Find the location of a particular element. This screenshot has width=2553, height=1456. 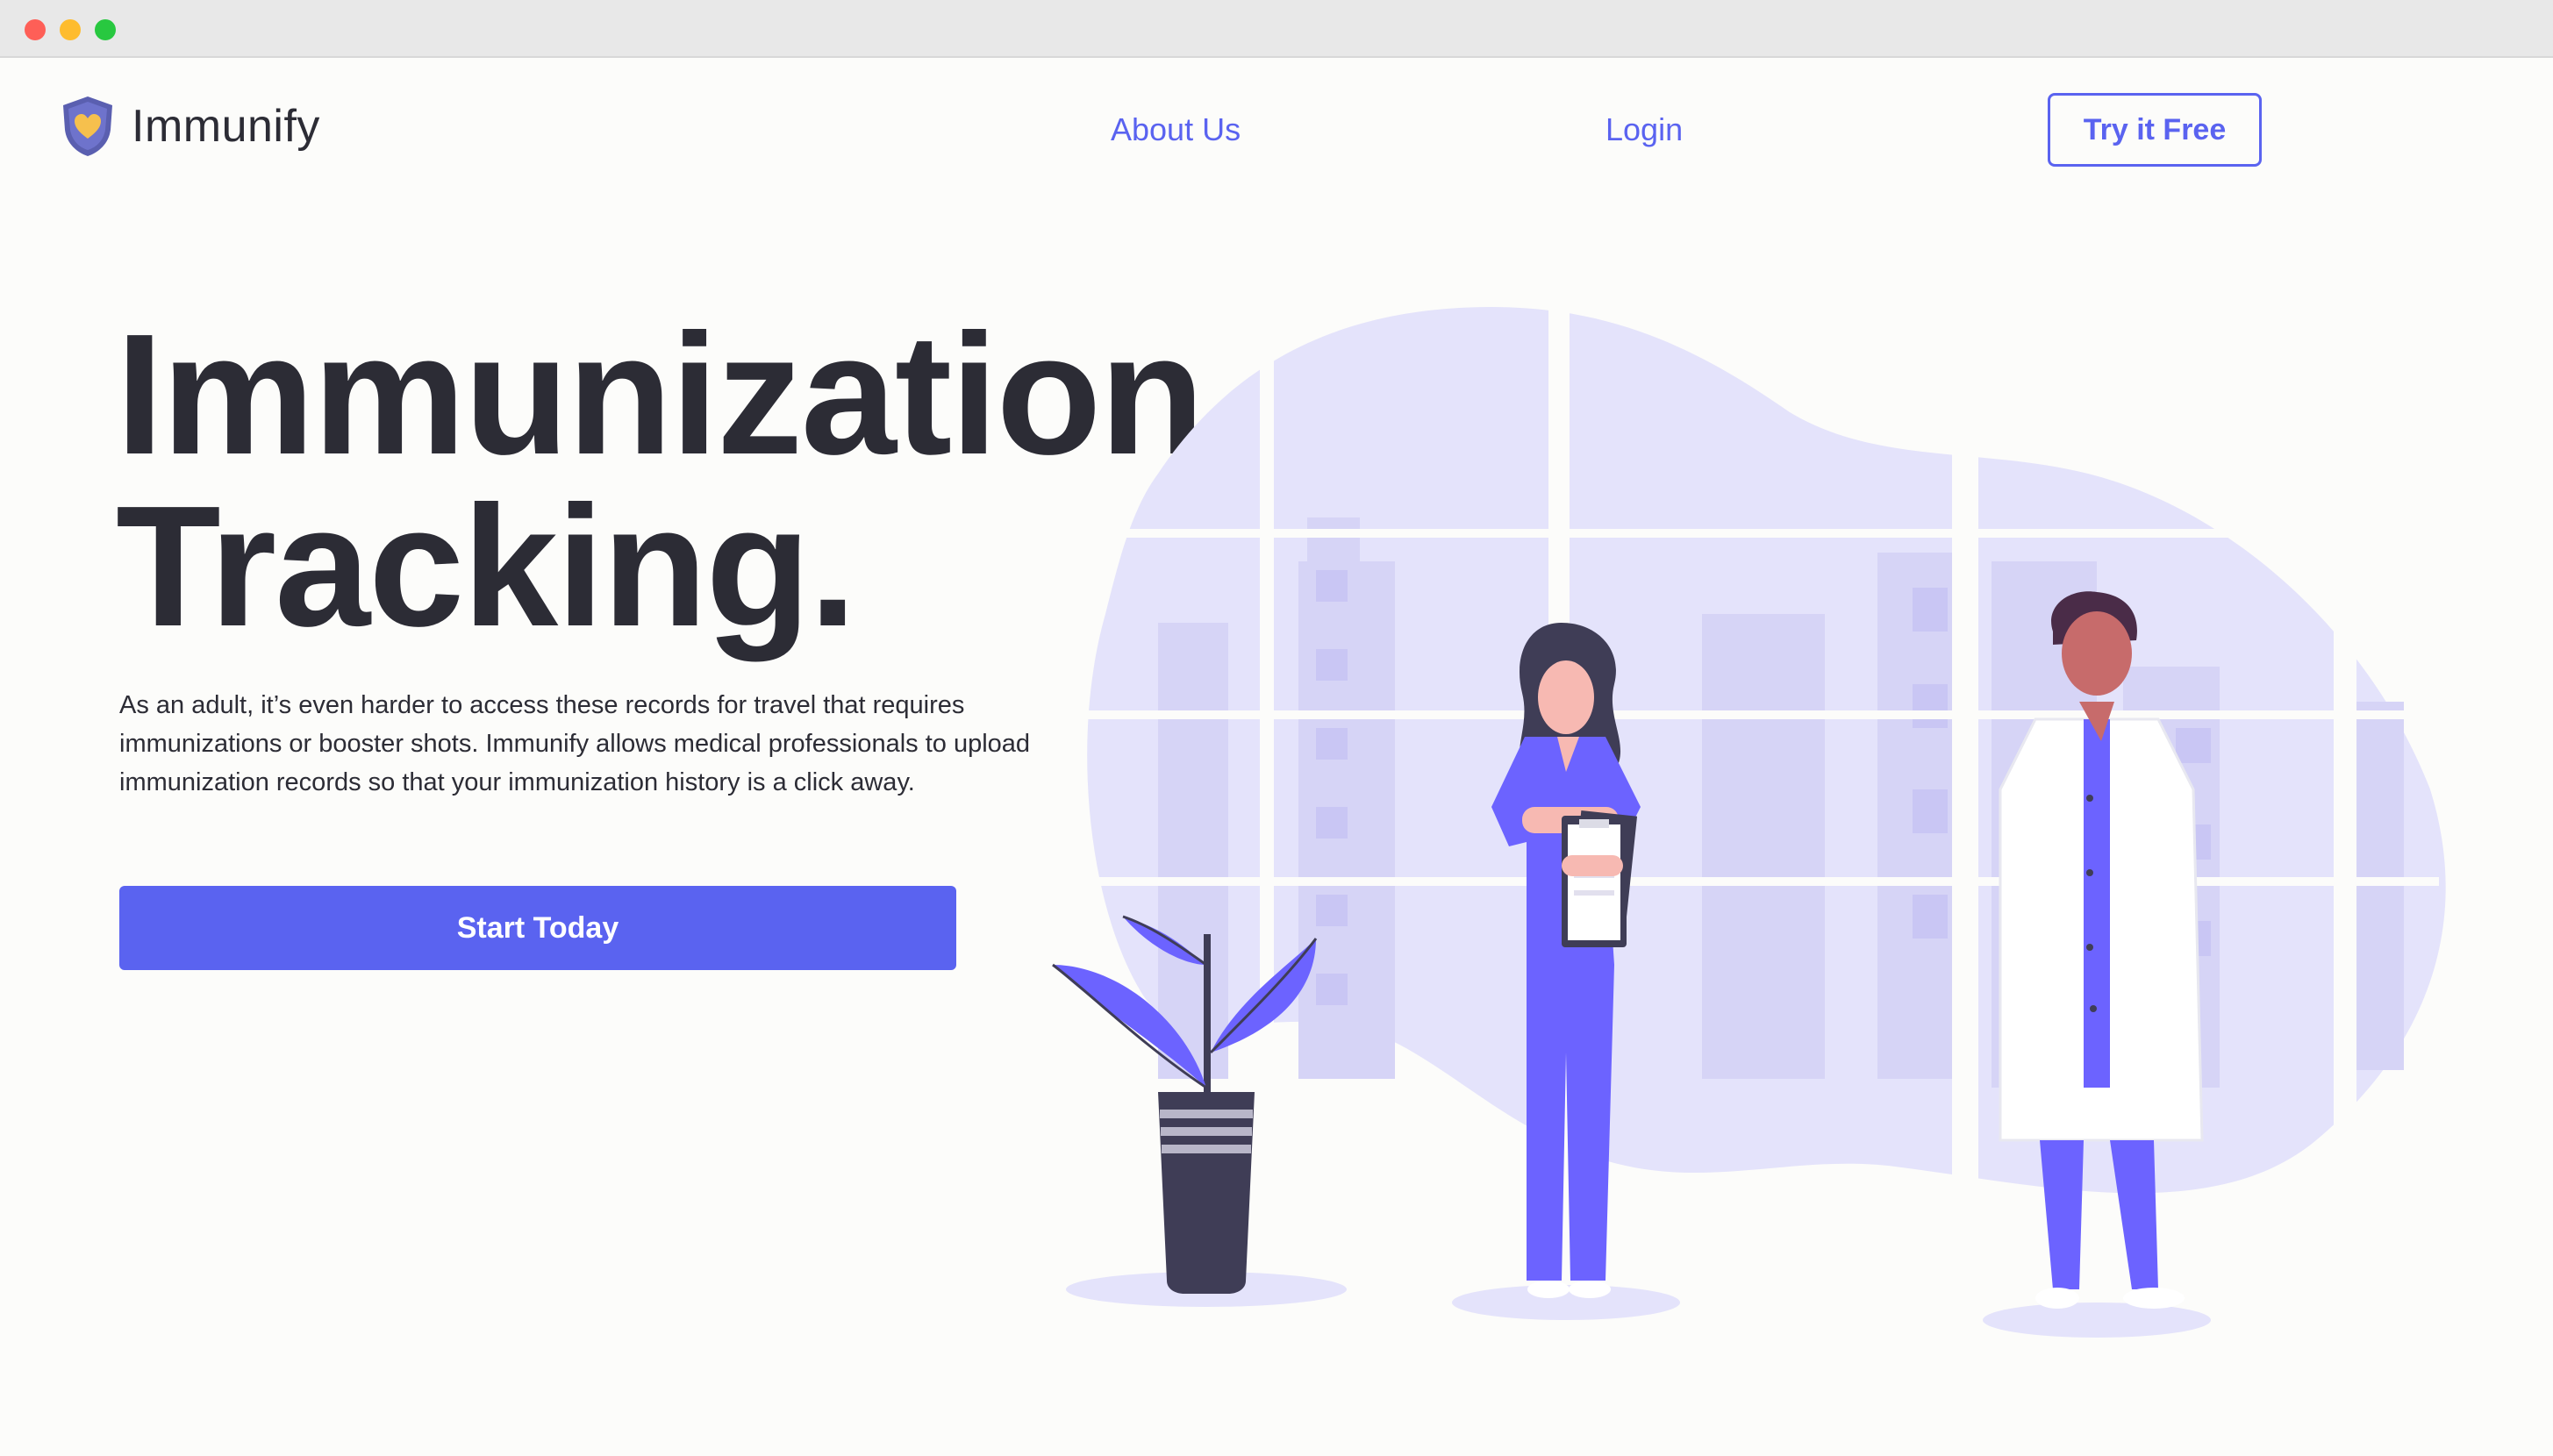

close-window-button is located at coordinates (35, 29).